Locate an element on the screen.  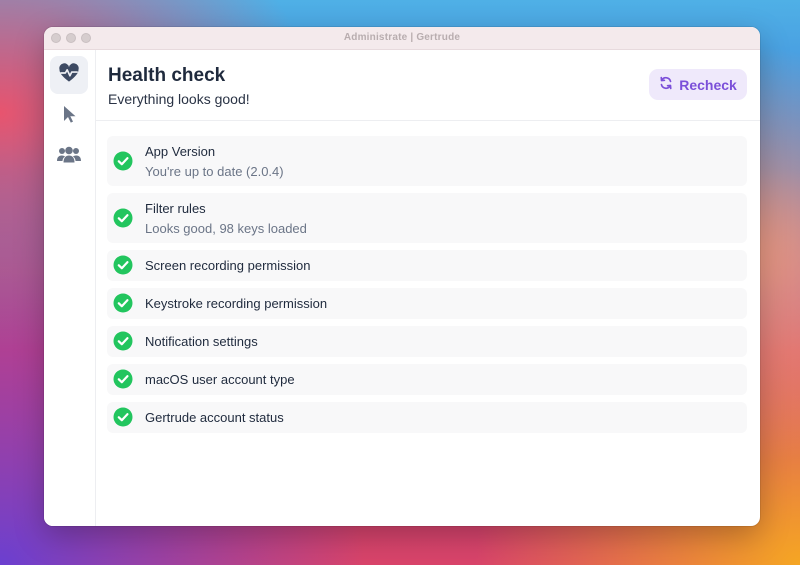
page-title: Health check is located at coordinates (167, 75).